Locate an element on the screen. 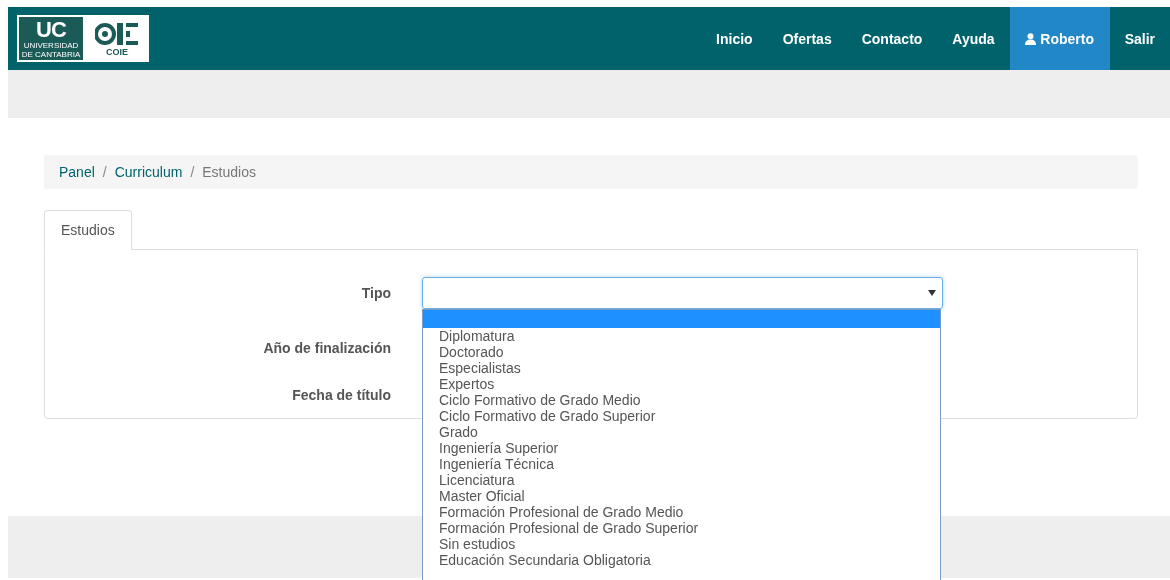  dropdown-option: Expertos is located at coordinates (681, 384).